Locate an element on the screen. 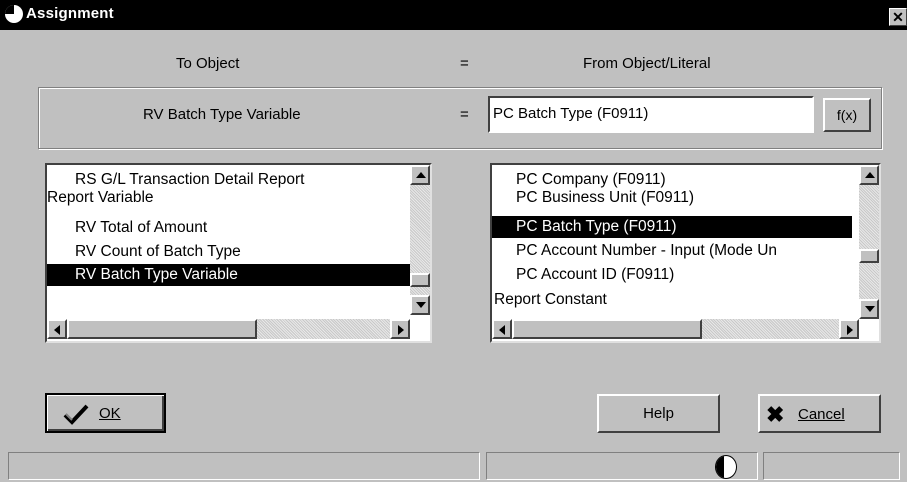  left-horizontal-scrollbar is located at coordinates (228, 329).